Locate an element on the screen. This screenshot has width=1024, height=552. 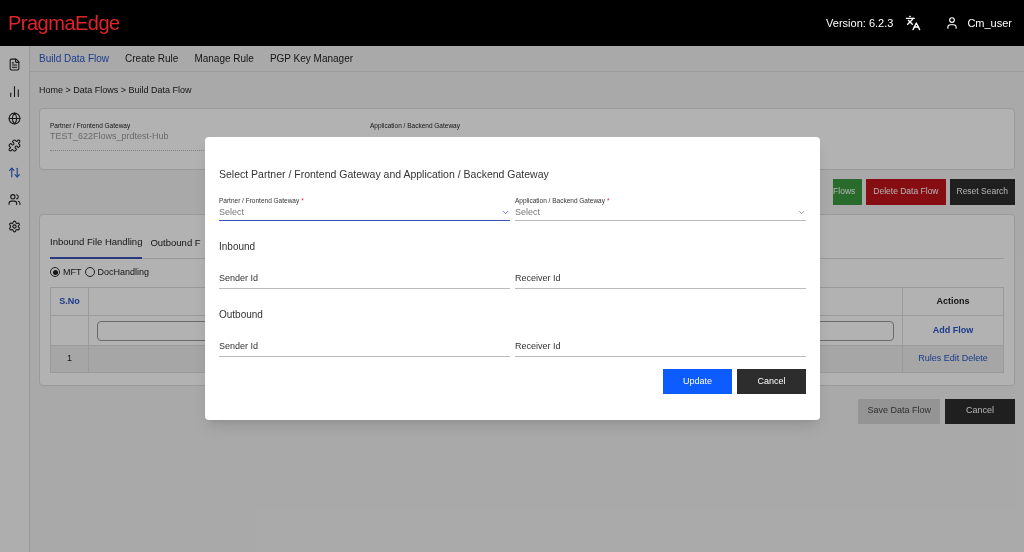
flow-tab: Outbound F is located at coordinates (175, 245).